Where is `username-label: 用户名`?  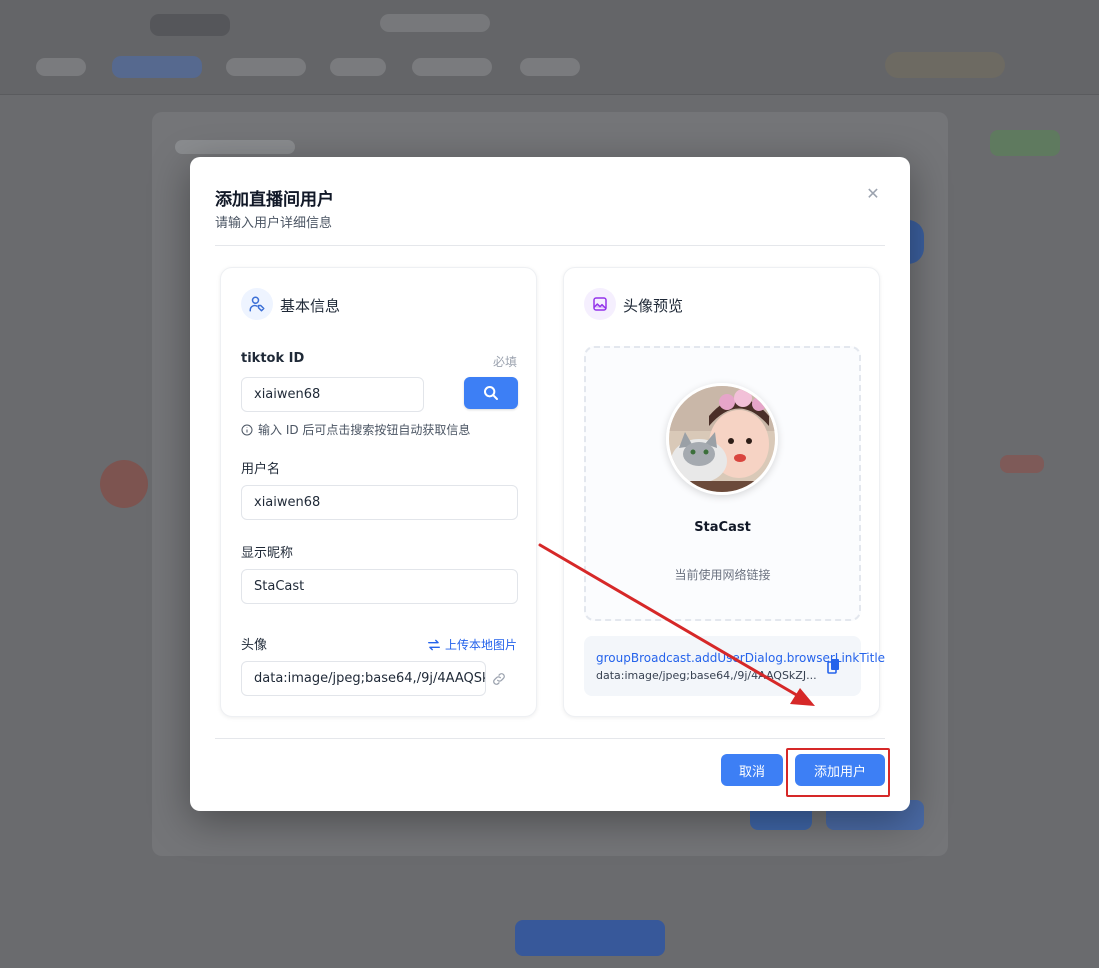
username-label: 用户名 is located at coordinates (261, 469).